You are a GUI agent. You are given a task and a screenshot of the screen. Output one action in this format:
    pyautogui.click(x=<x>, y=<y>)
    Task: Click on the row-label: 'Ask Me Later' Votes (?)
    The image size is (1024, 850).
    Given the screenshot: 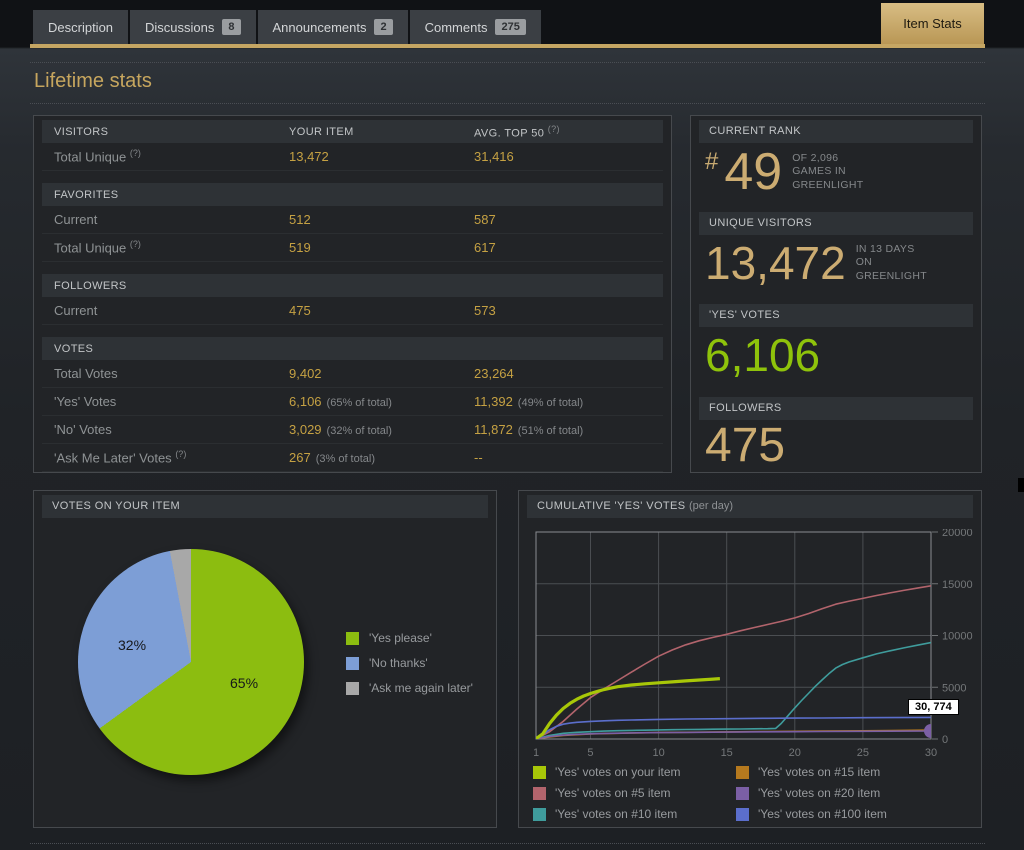 What is the action you would take?
    pyautogui.click(x=120, y=457)
    